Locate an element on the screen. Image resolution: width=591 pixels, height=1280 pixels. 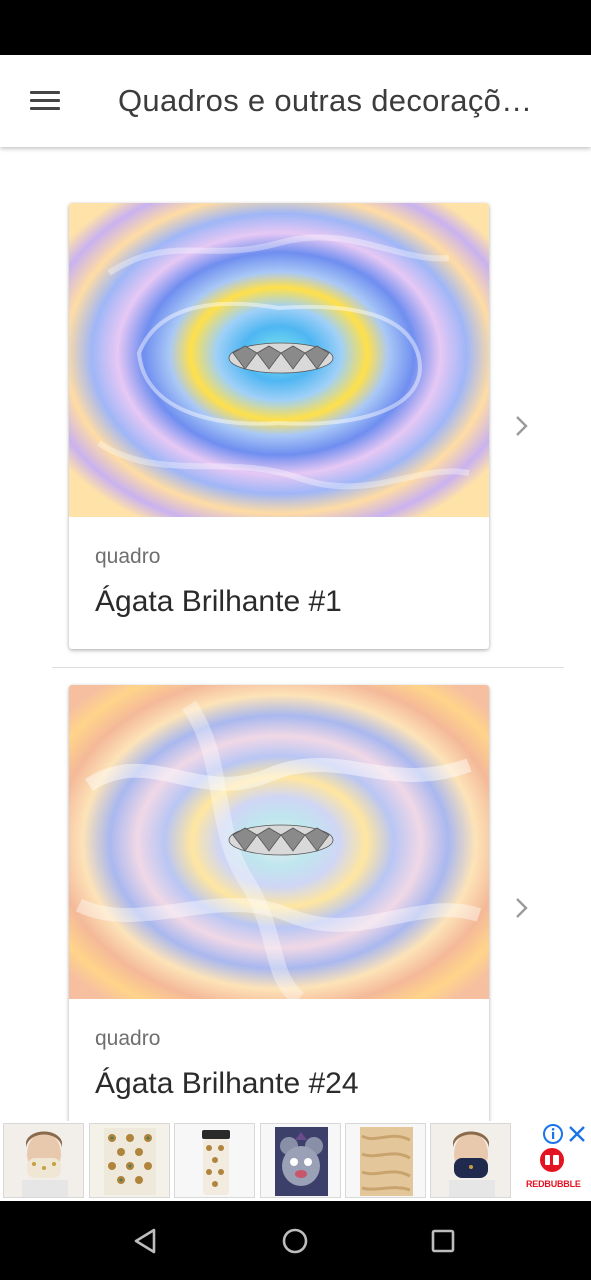
ad-product-travel-mug is located at coordinates (214, 1160).